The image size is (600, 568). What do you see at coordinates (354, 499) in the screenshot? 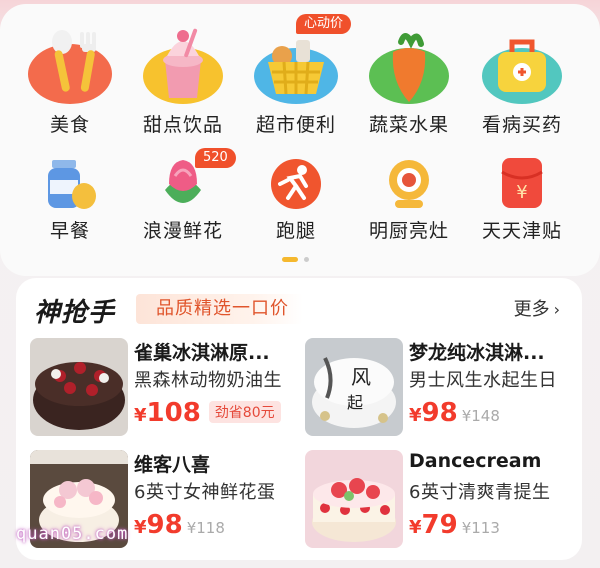
I see `strawberry-cake-image` at bounding box center [354, 499].